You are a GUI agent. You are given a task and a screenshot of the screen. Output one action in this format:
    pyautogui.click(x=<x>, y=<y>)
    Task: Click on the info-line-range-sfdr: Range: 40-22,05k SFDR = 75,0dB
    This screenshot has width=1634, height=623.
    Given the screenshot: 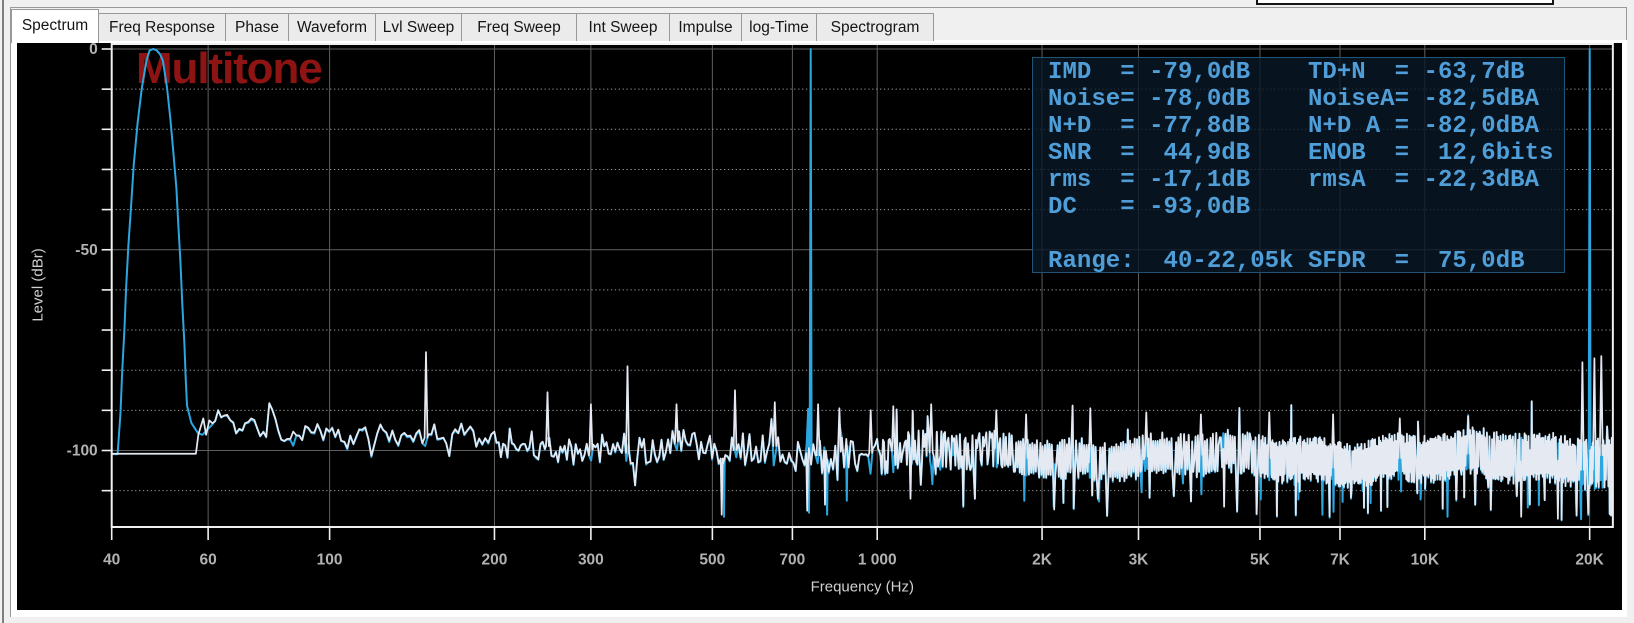 What is the action you would take?
    pyautogui.click(x=1286, y=261)
    